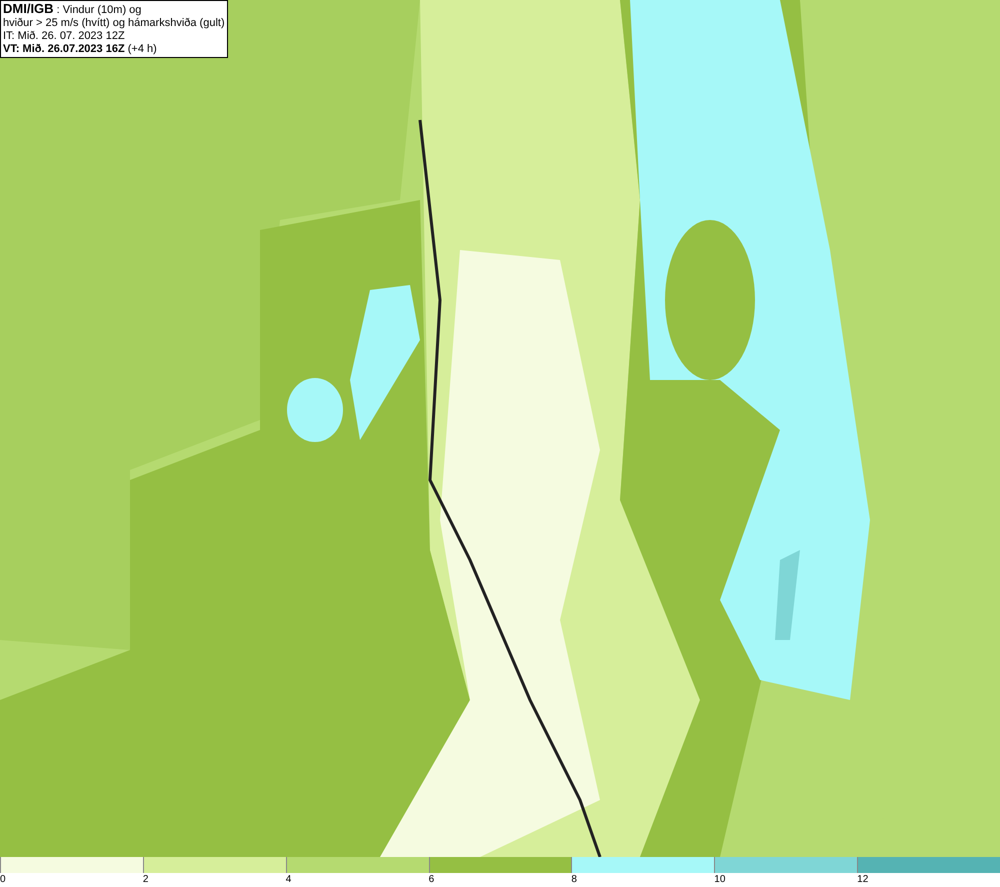  Describe the element at coordinates (145, 880) in the screenshot. I see `legend-label: 2` at that location.